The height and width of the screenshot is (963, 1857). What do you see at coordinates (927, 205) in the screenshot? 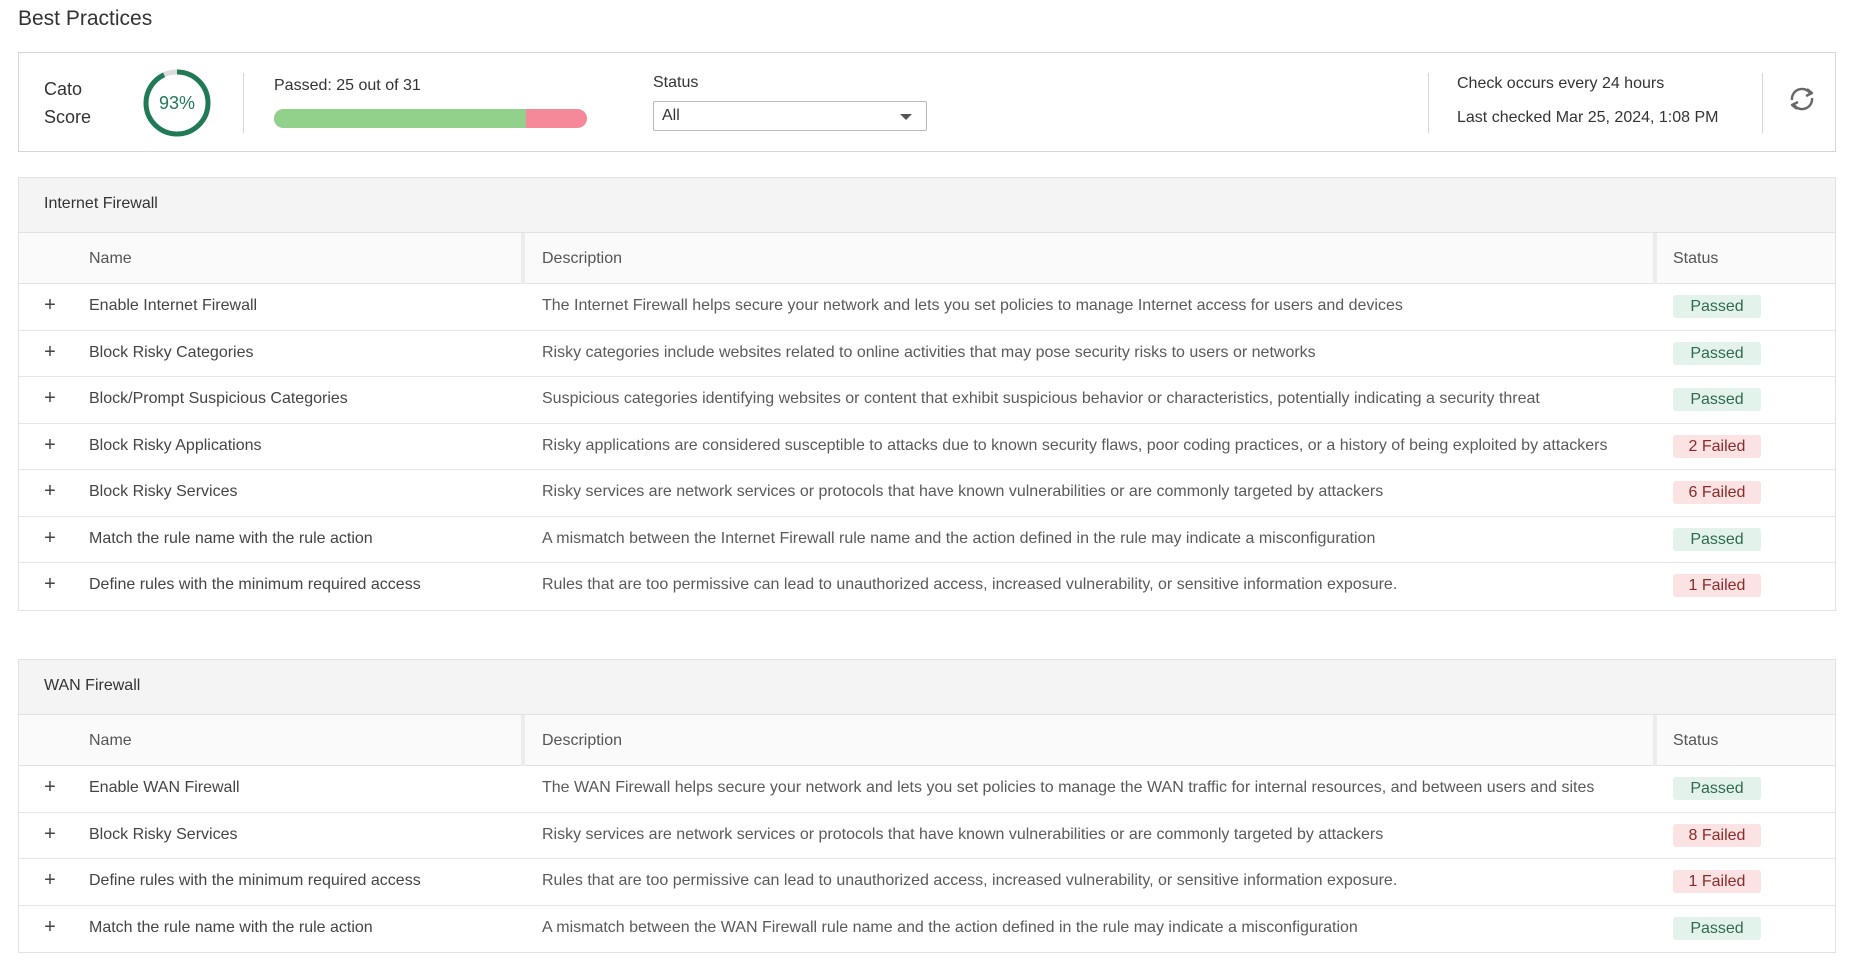
I see `section-title: Internet Firewall` at bounding box center [927, 205].